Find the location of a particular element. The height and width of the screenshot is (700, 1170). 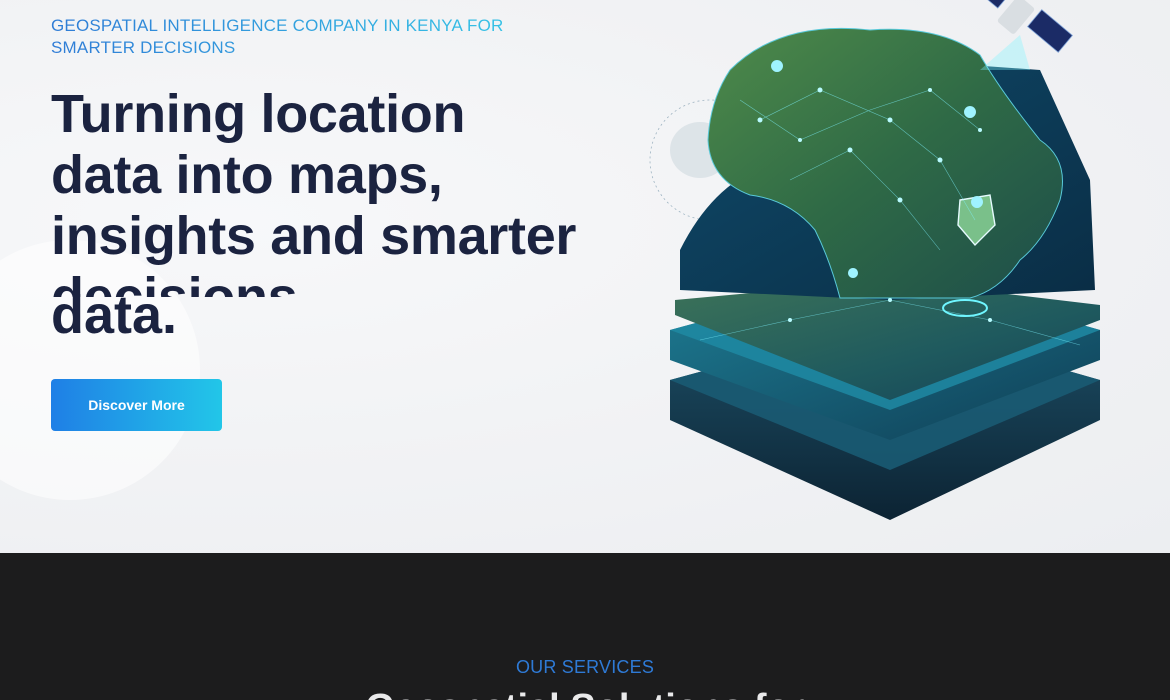

hero-headline-line: insights and smarter is located at coordinates (314, 236).